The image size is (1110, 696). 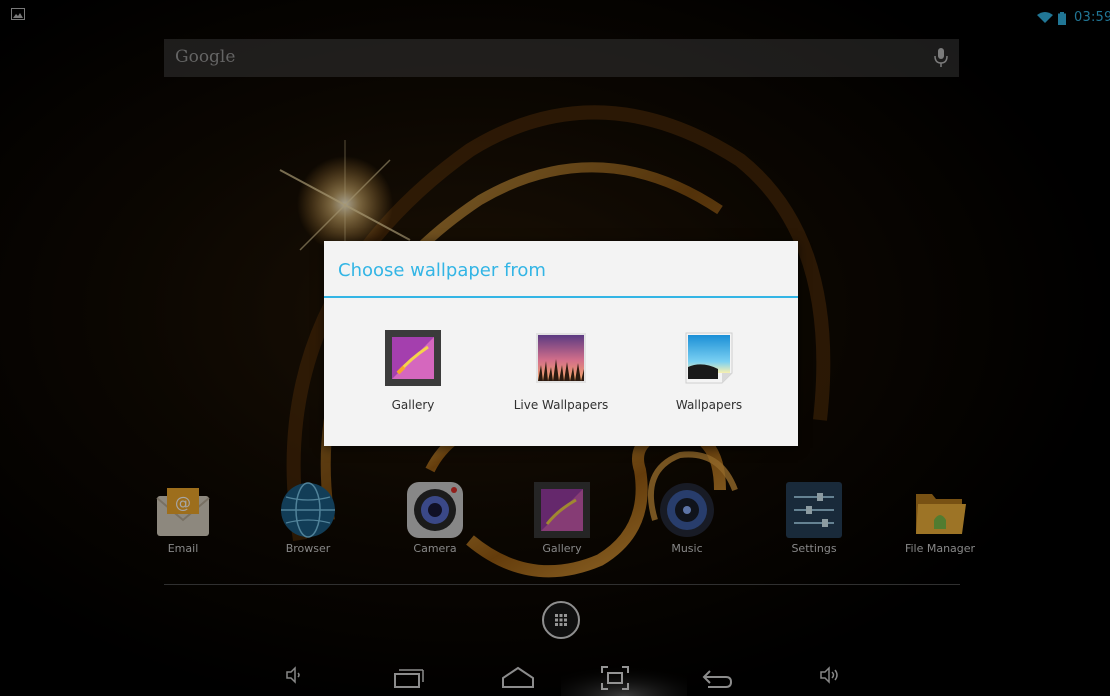 I want to click on option-wallpapers: Wallpapers, so click(x=709, y=371).